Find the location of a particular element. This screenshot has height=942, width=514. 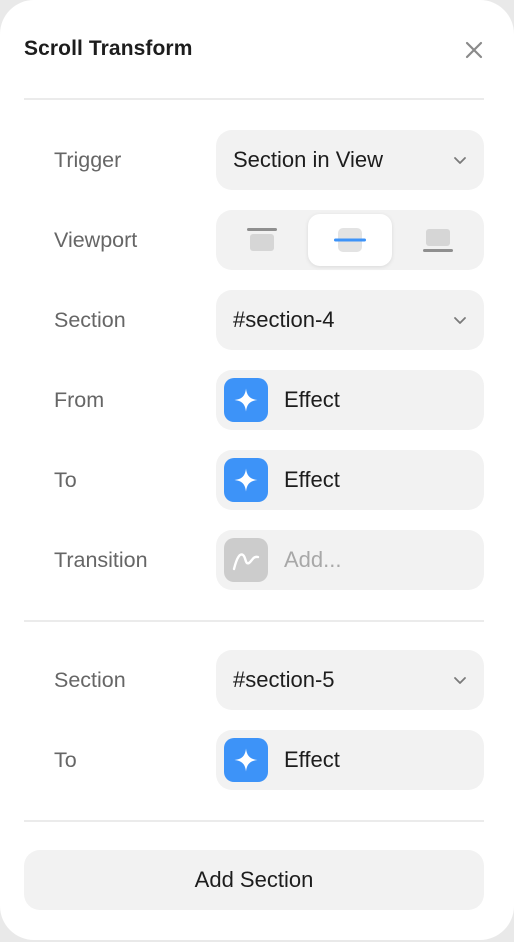

trigger-label: Trigger is located at coordinates (88, 160).